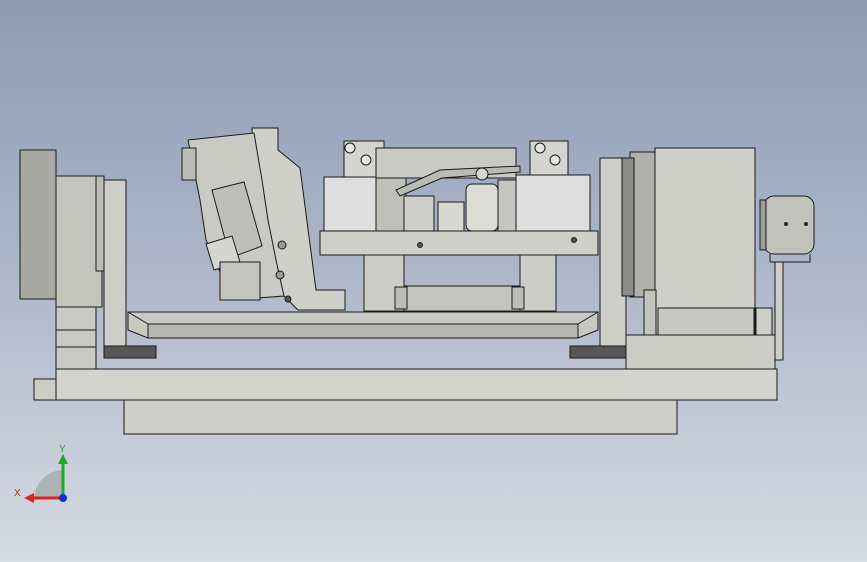  I want to click on base-left-step, so click(45, 389).